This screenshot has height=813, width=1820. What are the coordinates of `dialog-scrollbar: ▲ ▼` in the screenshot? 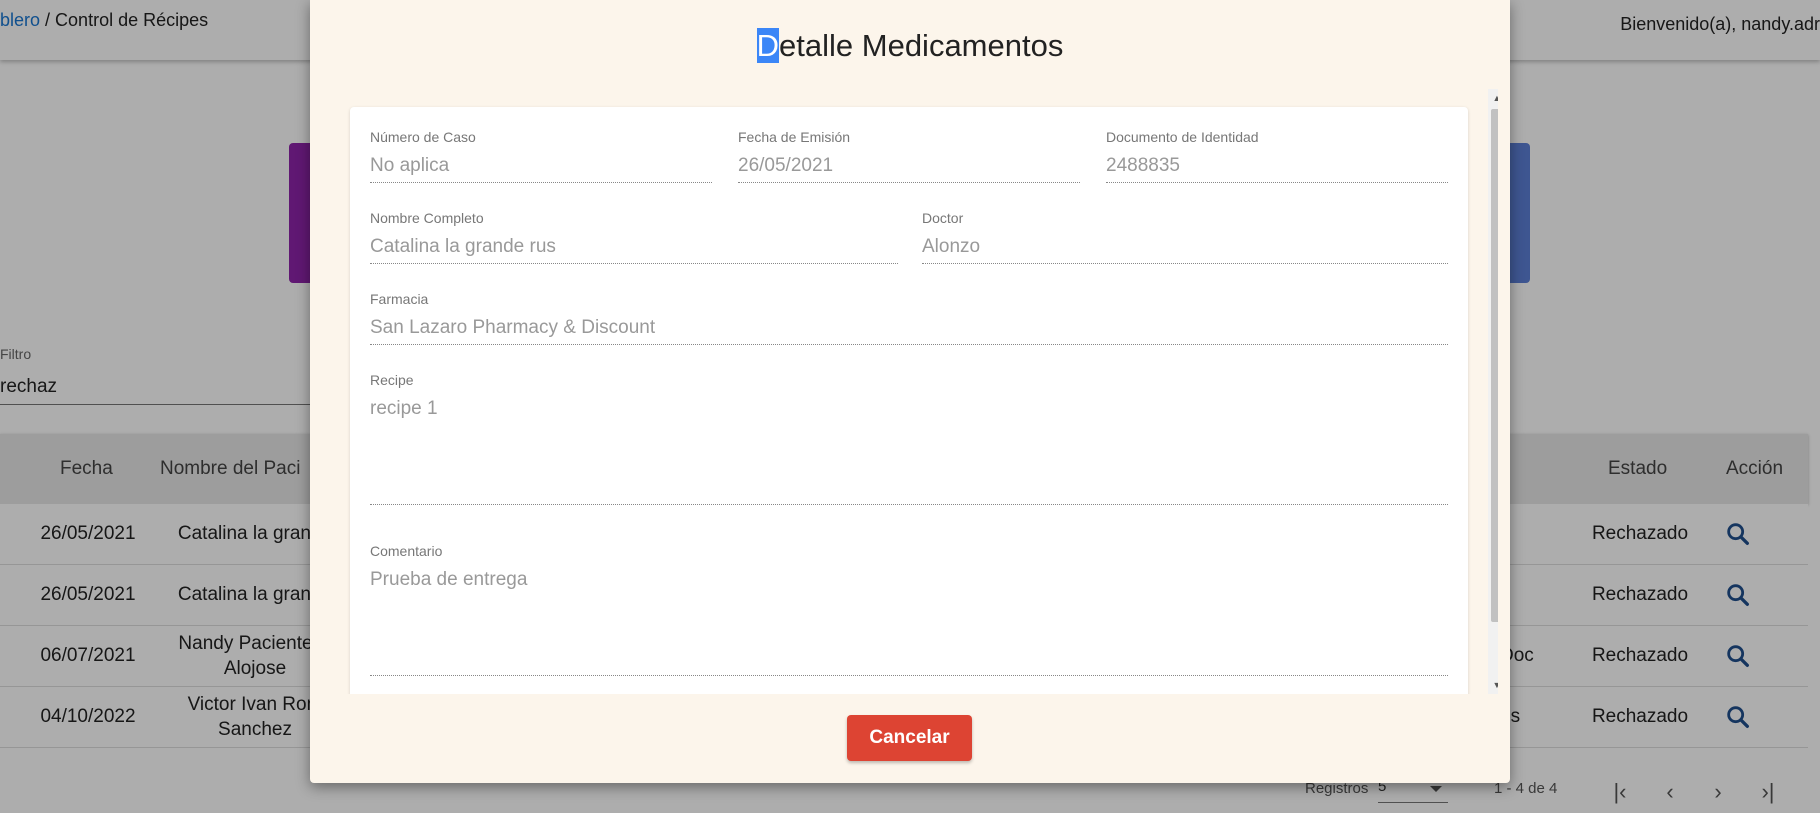 It's located at (1493, 391).